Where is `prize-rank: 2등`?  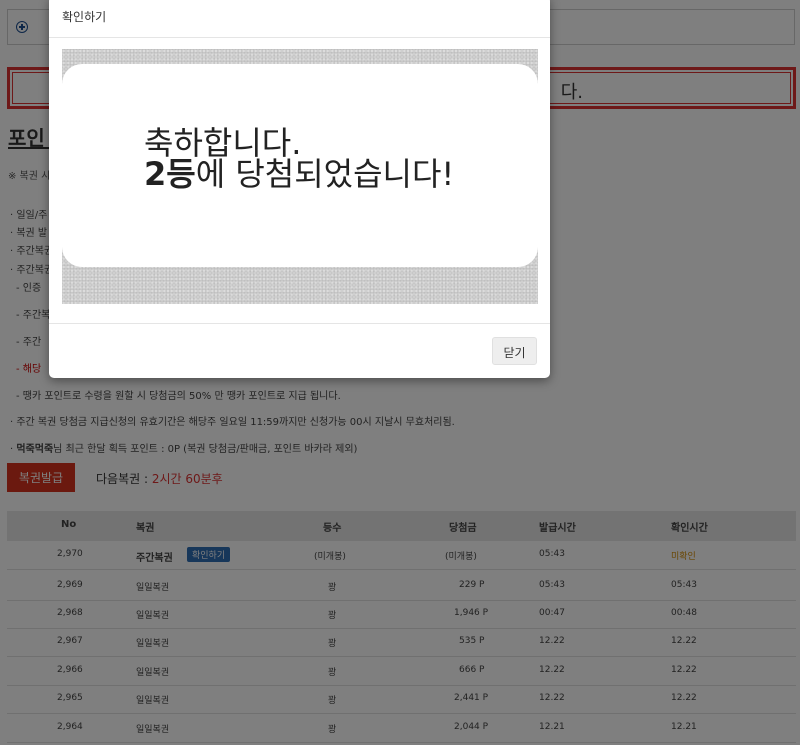
prize-rank: 2등 is located at coordinates (170, 174).